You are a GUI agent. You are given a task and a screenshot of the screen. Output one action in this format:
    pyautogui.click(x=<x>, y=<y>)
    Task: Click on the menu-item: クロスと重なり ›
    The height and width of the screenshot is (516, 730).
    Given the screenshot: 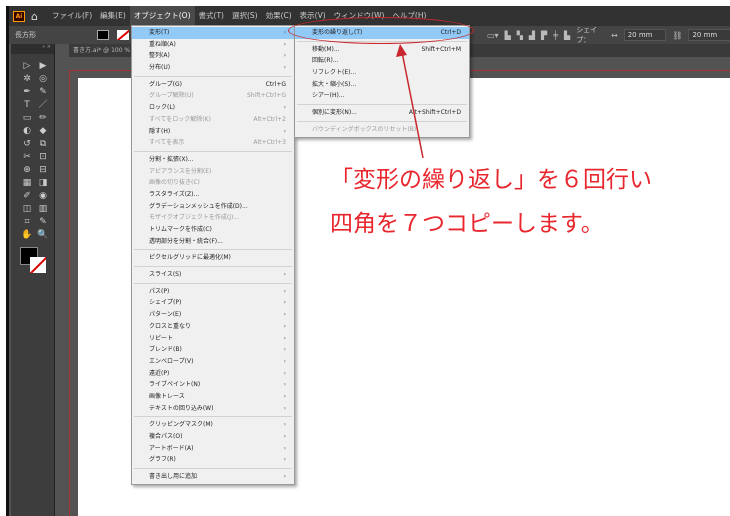 What is the action you would take?
    pyautogui.click(x=213, y=327)
    